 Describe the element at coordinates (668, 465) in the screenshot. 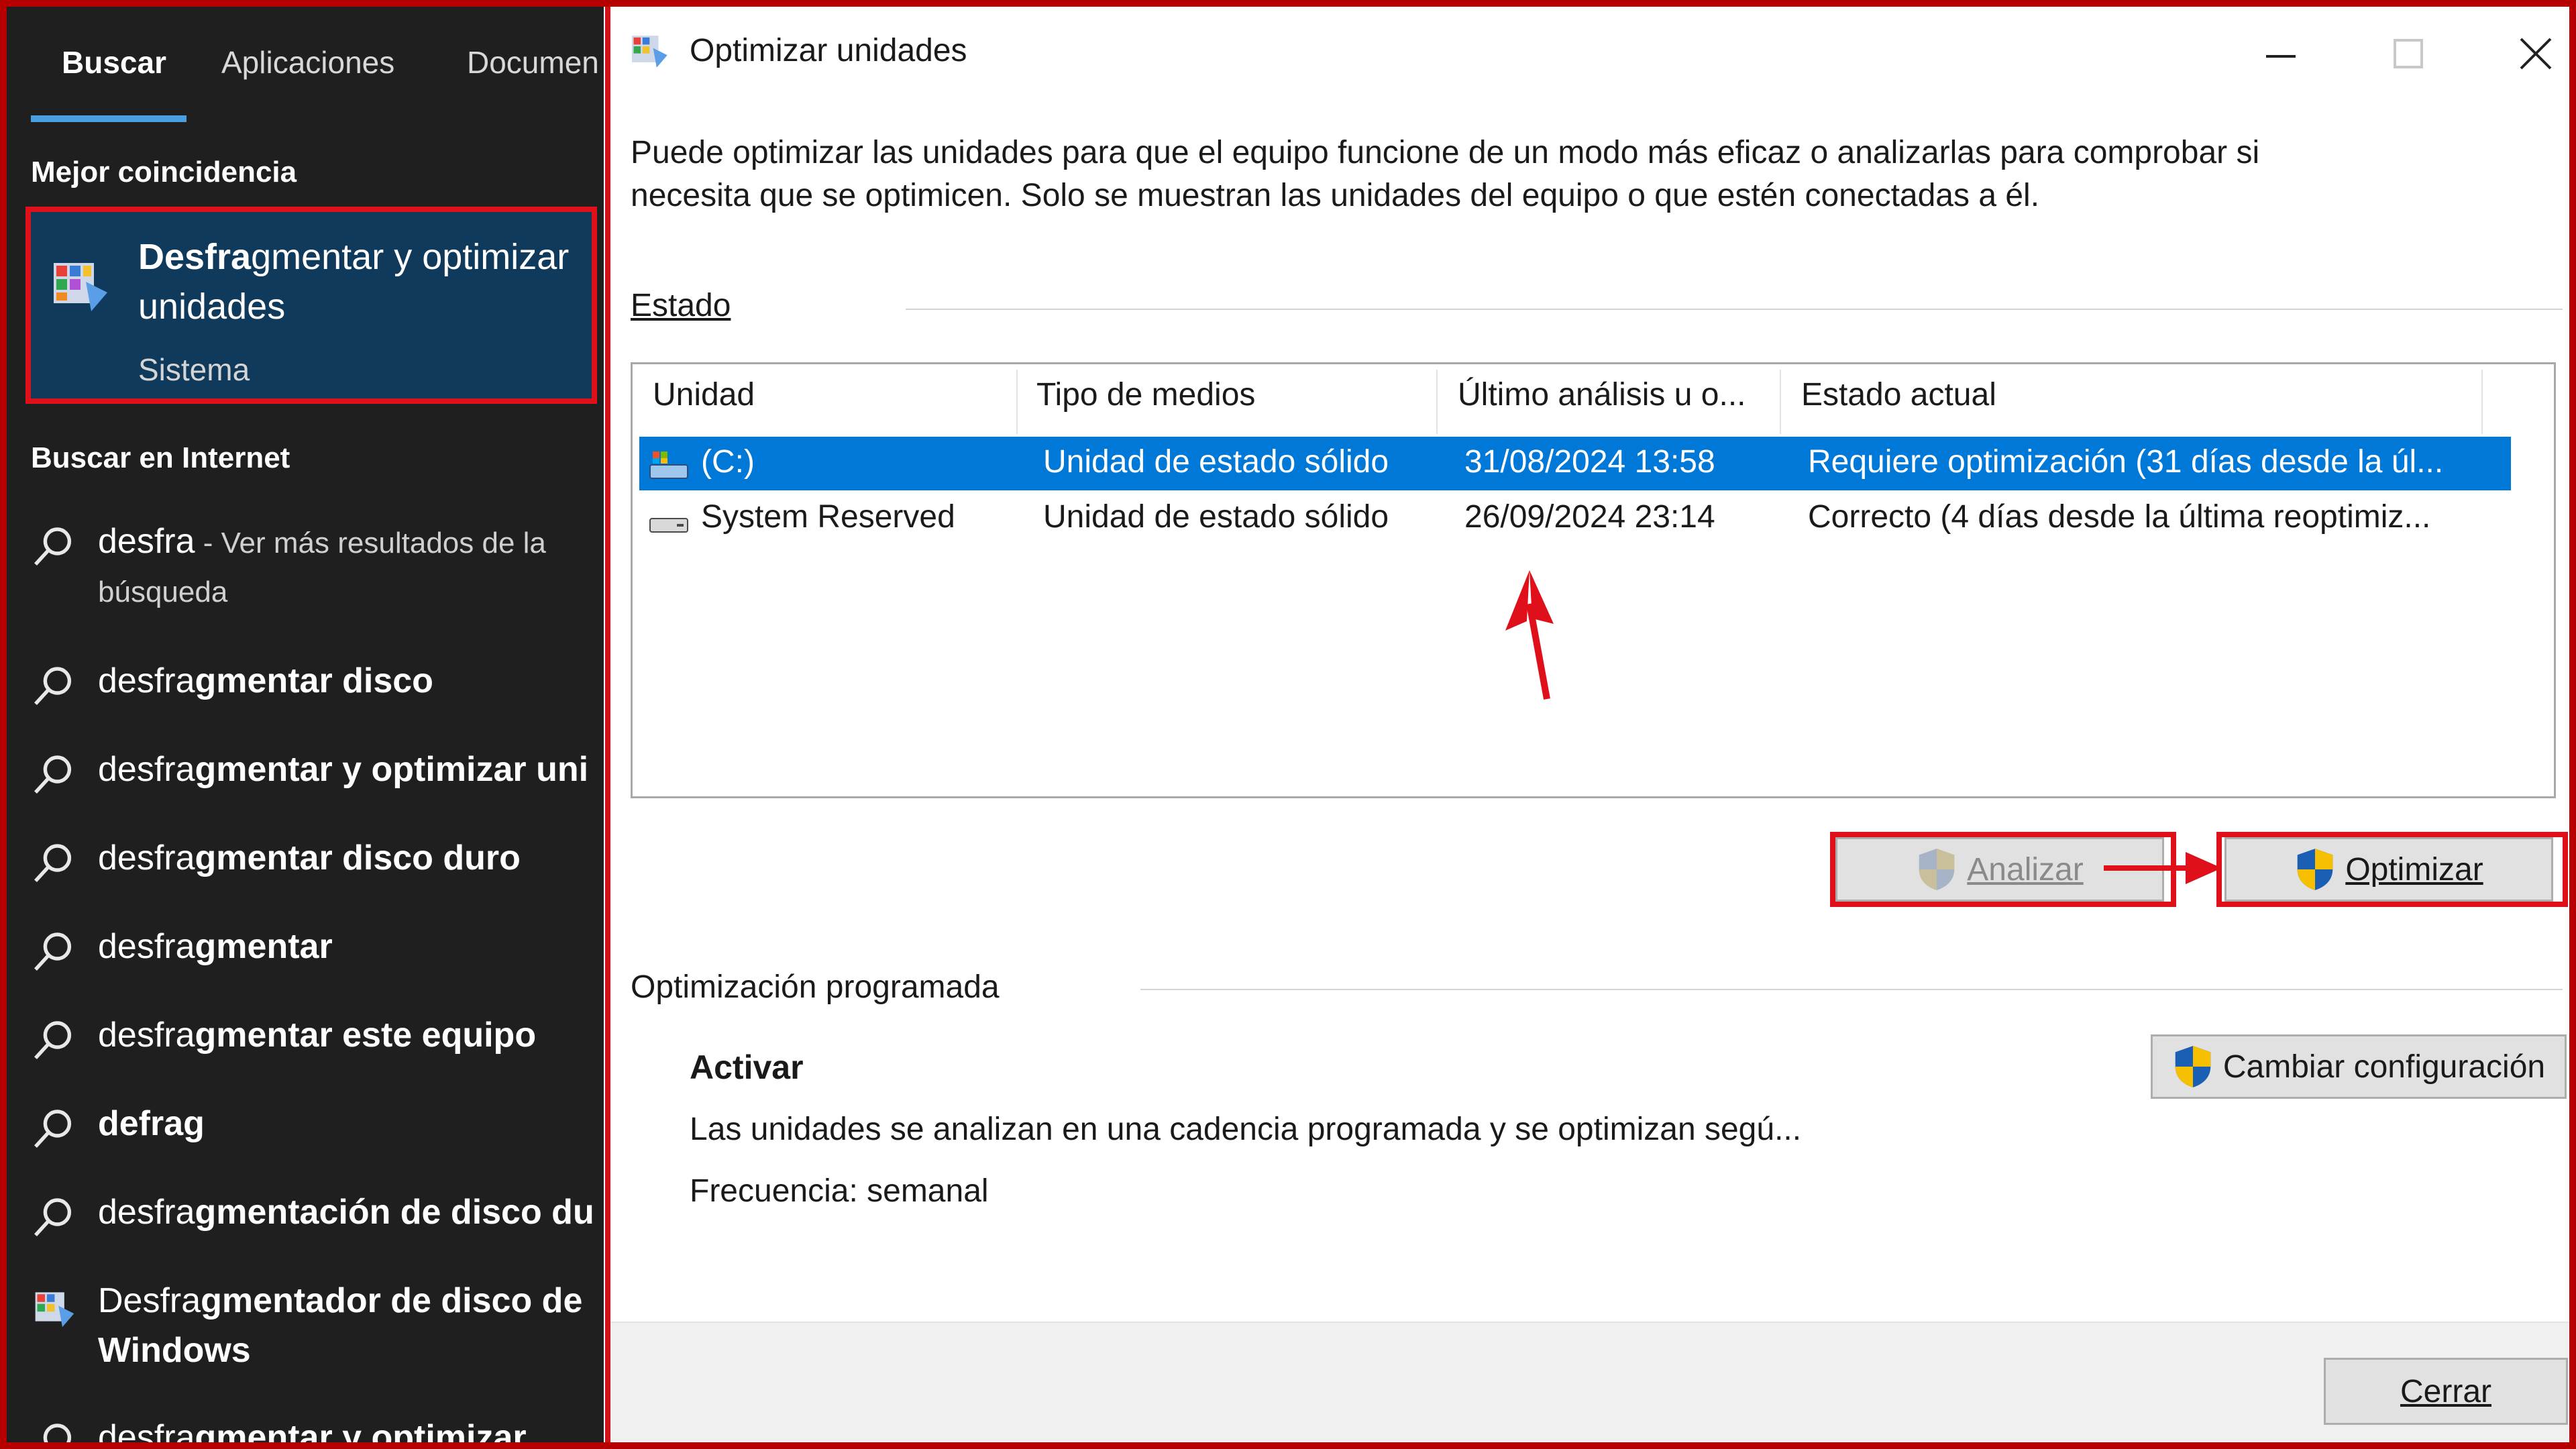

I see `system-drive-icon` at that location.